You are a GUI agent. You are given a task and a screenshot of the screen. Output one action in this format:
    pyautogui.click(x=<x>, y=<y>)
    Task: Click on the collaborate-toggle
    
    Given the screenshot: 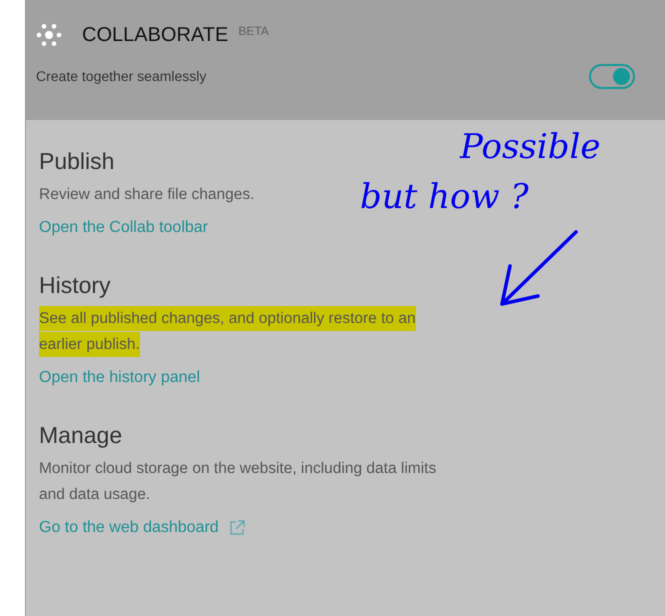 What is the action you would take?
    pyautogui.click(x=612, y=76)
    